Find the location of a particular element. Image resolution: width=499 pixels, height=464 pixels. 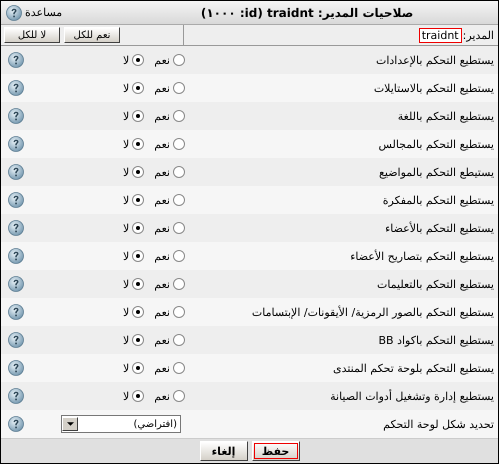

permission-label: يستطيع التحكم بالإعدادات is located at coordinates (435, 60).